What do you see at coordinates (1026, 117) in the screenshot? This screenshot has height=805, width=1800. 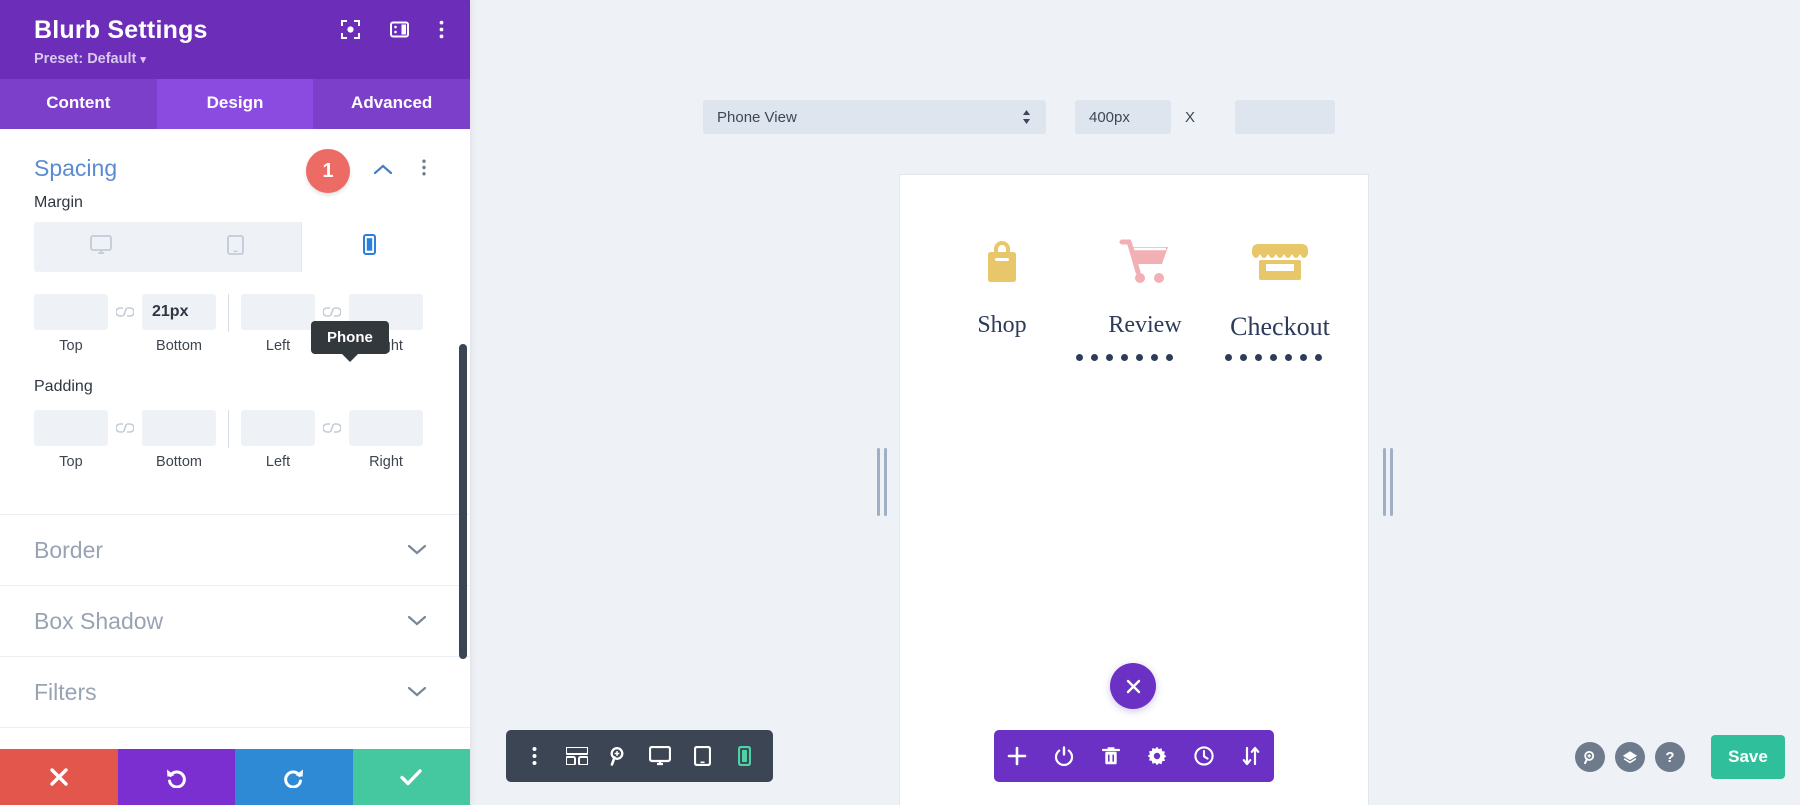 I see `chevron-updown-icon` at bounding box center [1026, 117].